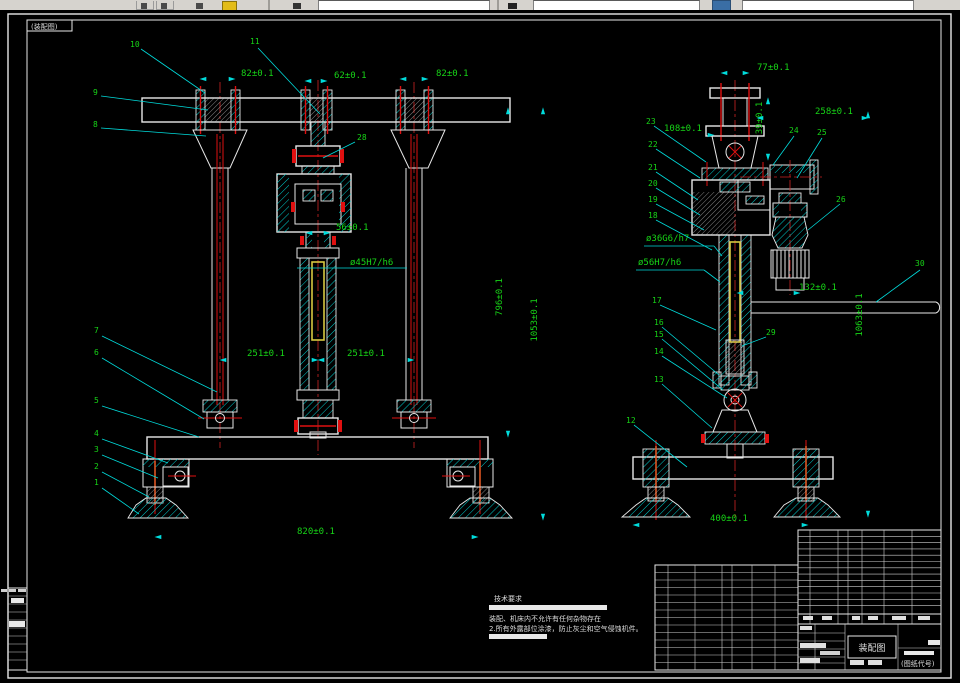 The image size is (960, 683). What do you see at coordinates (96, 352) in the screenshot?
I see `callout-6: 6` at bounding box center [96, 352].